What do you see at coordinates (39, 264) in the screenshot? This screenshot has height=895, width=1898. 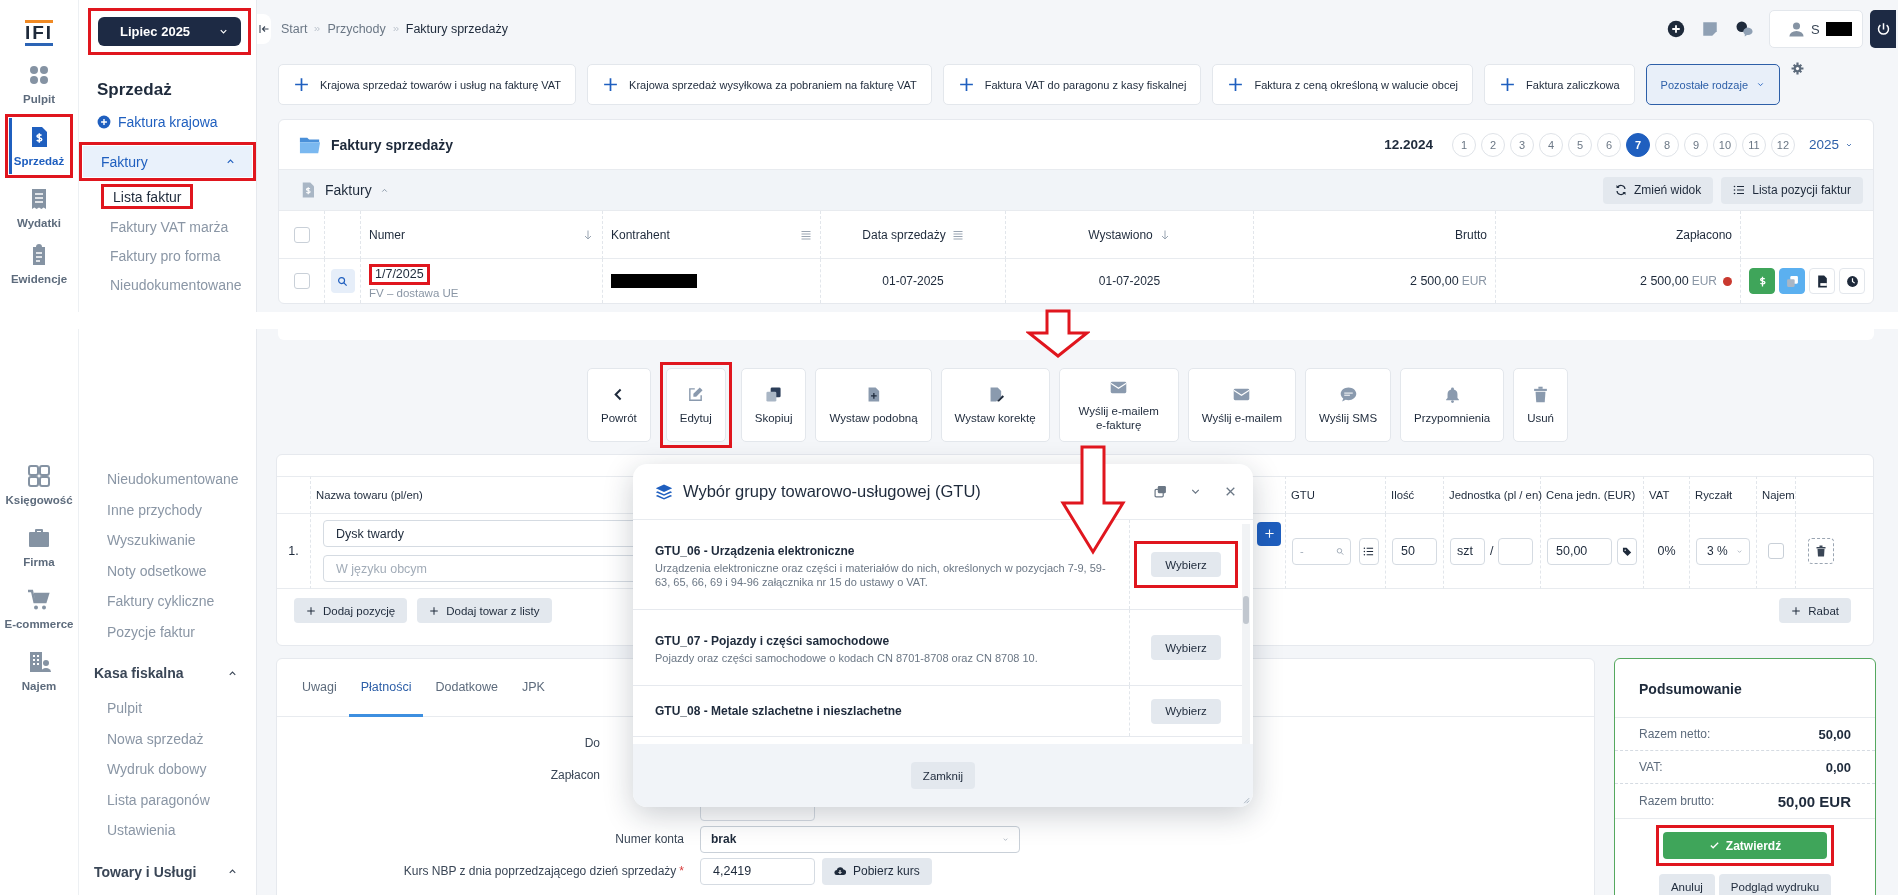 I see `nav-item: Ewidencje` at bounding box center [39, 264].